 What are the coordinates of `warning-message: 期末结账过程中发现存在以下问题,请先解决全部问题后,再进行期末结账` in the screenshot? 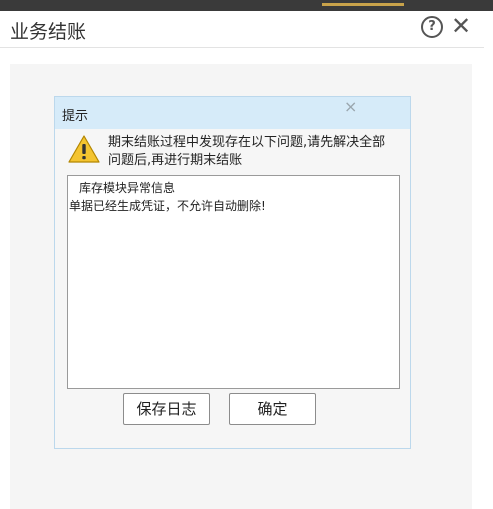 It's located at (247, 151).